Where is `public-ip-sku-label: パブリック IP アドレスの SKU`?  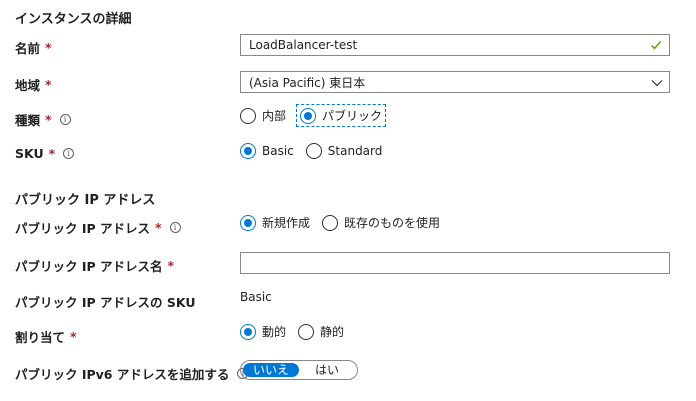
public-ip-sku-label: パブリック IP アドレスの SKU is located at coordinates (105, 301).